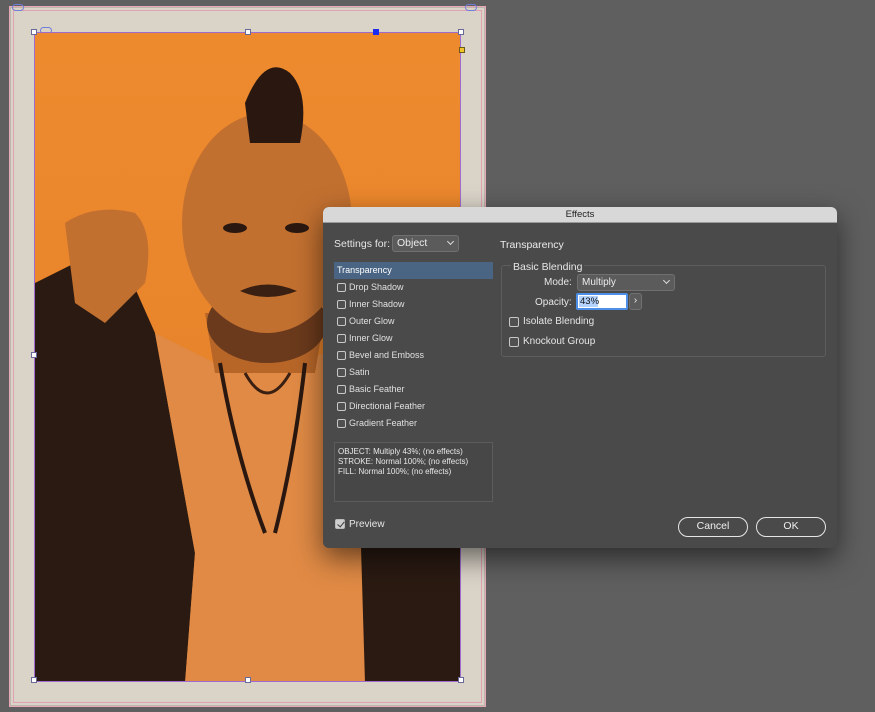 The width and height of the screenshot is (875, 712). What do you see at coordinates (462, 50) in the screenshot?
I see `corner-option-handle` at bounding box center [462, 50].